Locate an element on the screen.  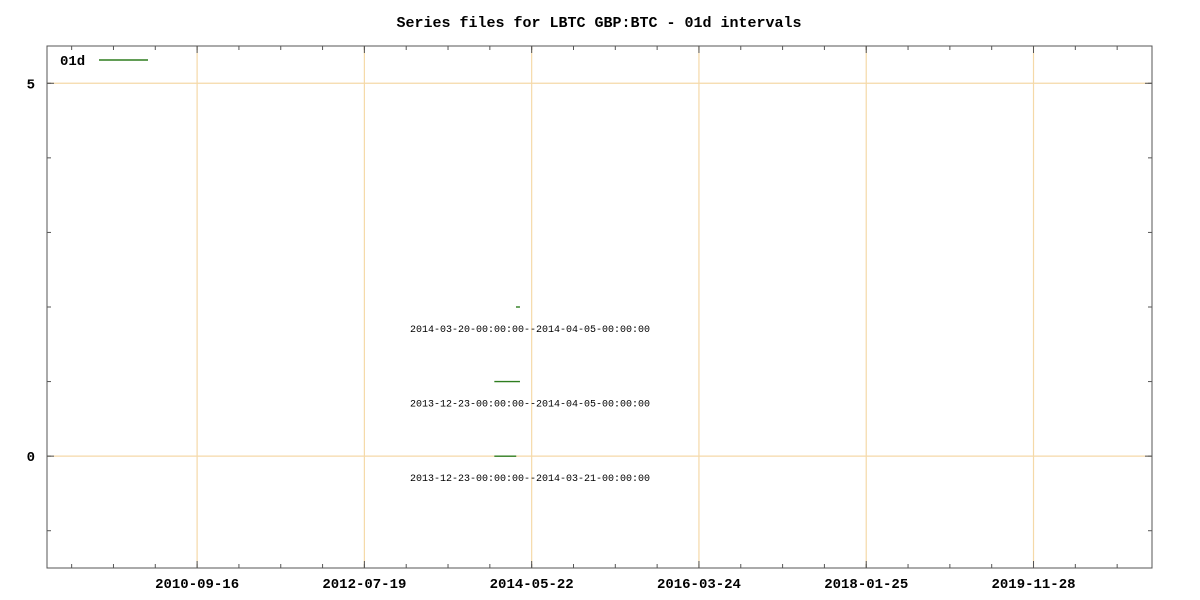
x-tick-label: 2010-09-16 is located at coordinates (197, 585).